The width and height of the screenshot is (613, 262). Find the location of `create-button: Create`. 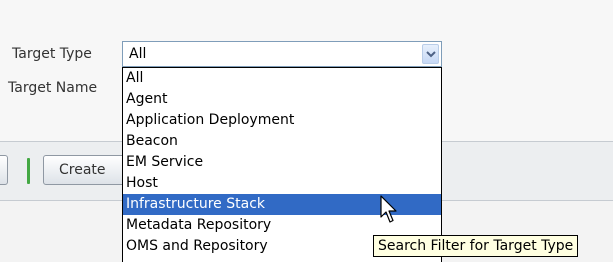

create-button: Create is located at coordinates (88, 170).